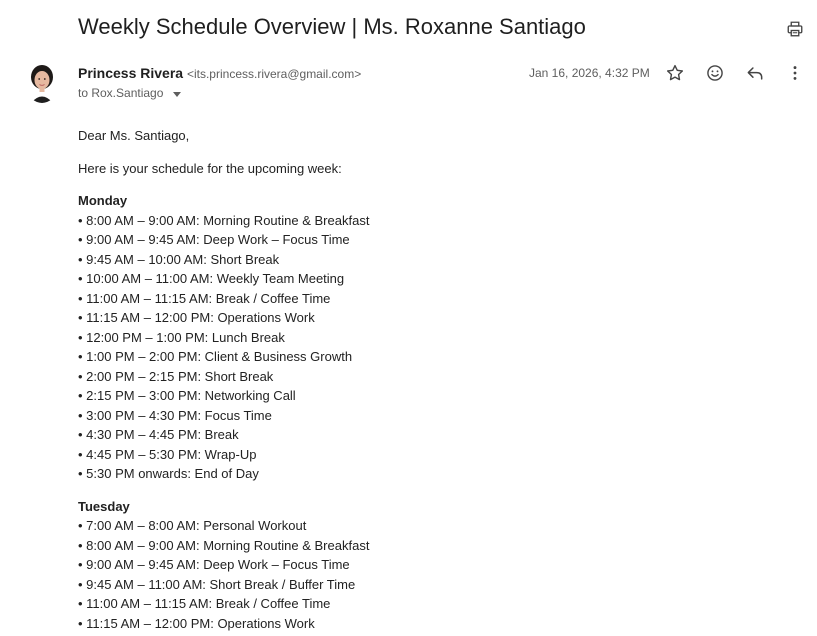  I want to click on print-button, so click(795, 29).